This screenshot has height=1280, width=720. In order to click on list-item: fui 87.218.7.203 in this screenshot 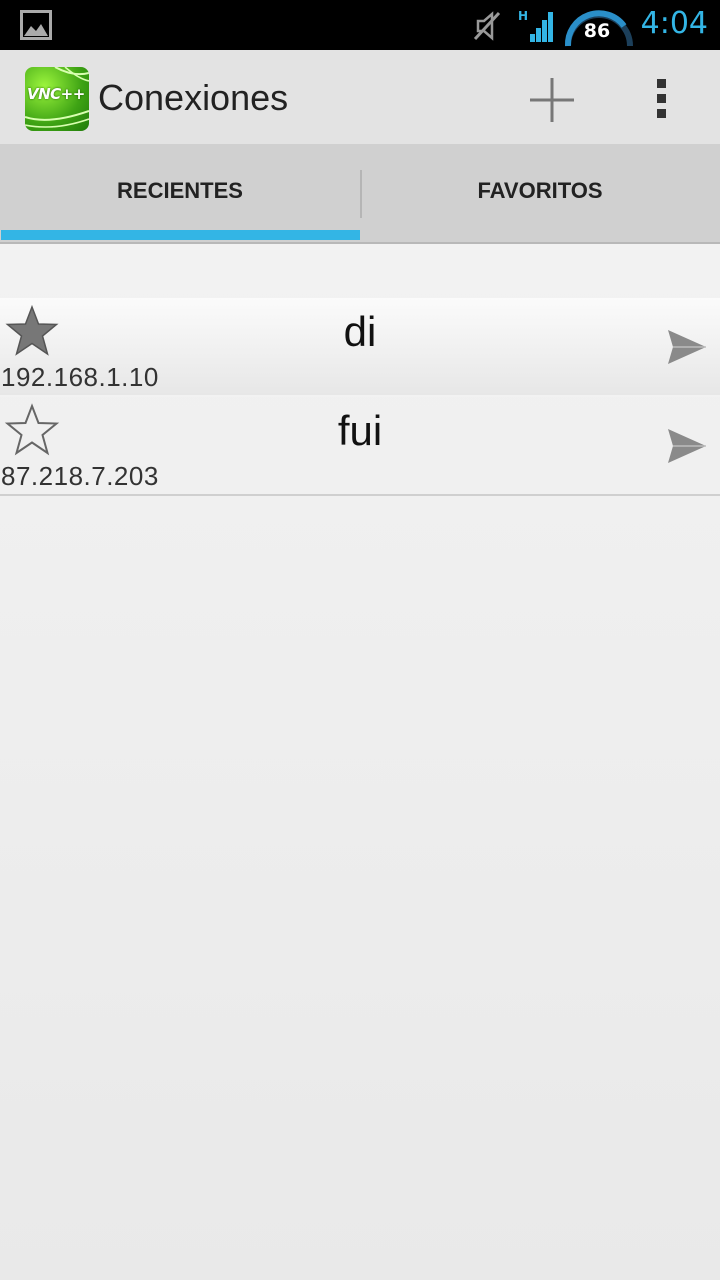, I will do `click(360, 446)`.